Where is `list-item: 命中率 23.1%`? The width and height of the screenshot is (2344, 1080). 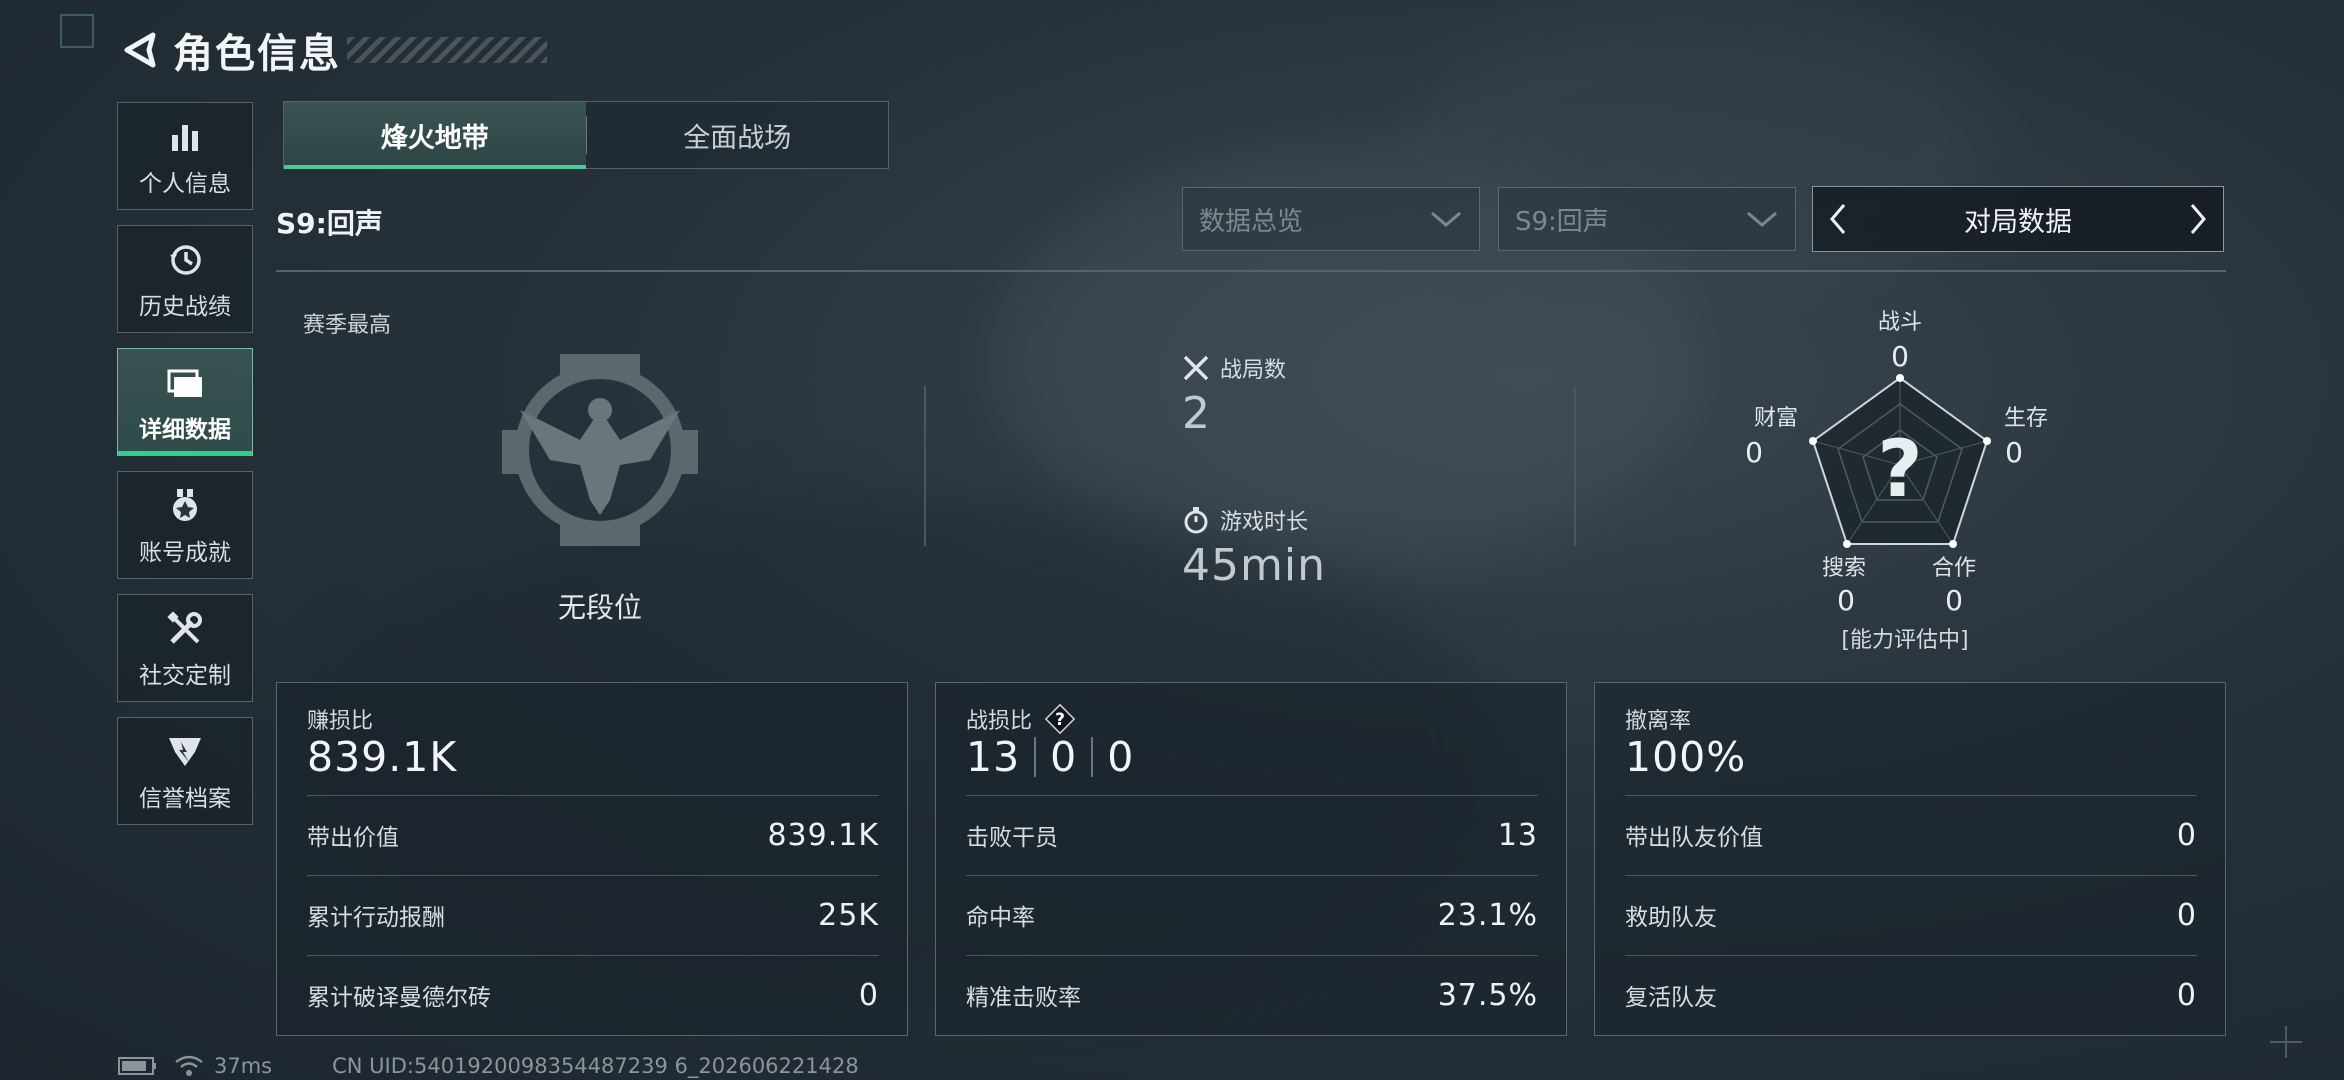 list-item: 命中率 23.1% is located at coordinates (1252, 914).